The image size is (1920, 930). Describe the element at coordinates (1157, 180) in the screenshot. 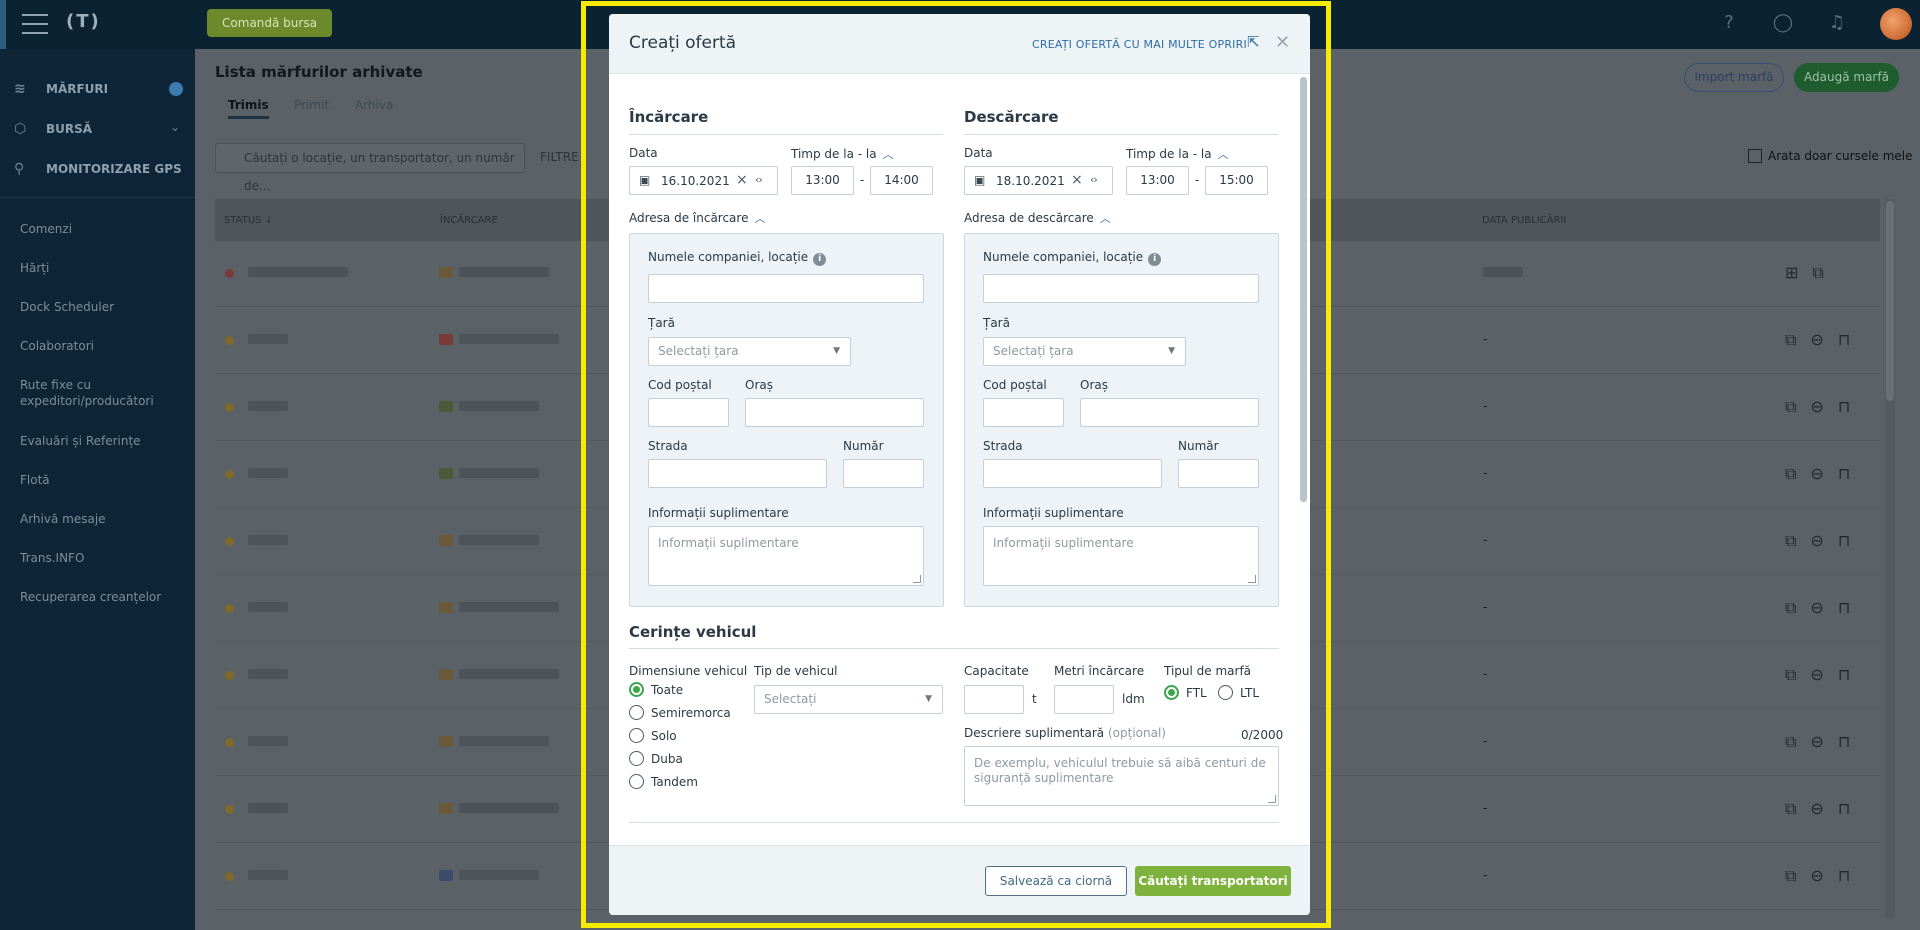

I see `unloading-time-from: 13:00` at that location.